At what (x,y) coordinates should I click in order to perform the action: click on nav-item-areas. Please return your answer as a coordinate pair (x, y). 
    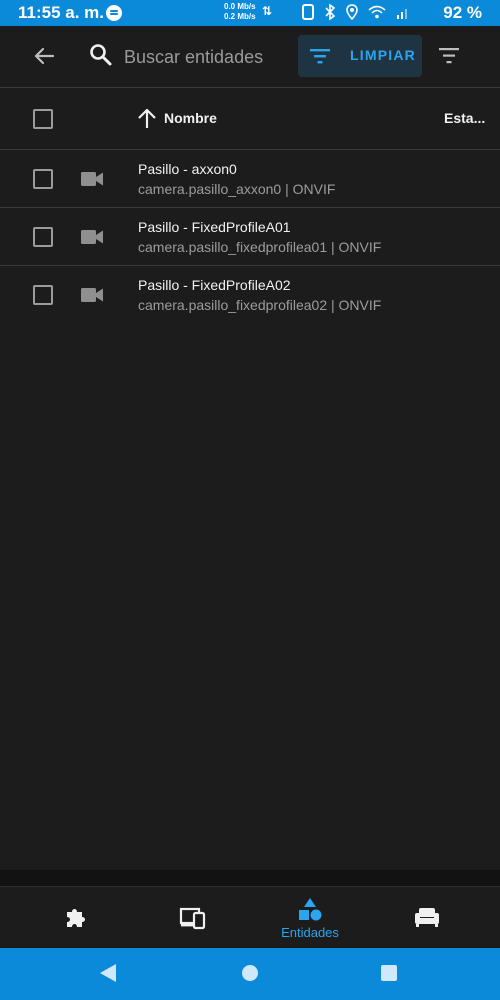
    Looking at the image, I should click on (426, 918).